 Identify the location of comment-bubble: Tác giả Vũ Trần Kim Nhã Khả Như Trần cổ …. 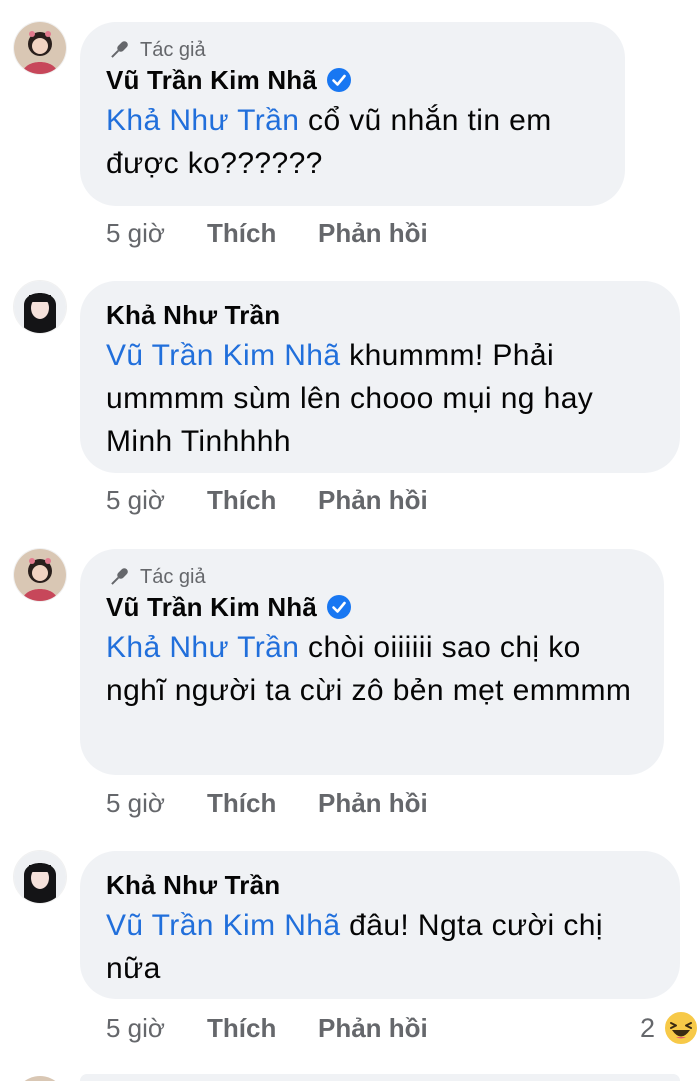
(352, 114).